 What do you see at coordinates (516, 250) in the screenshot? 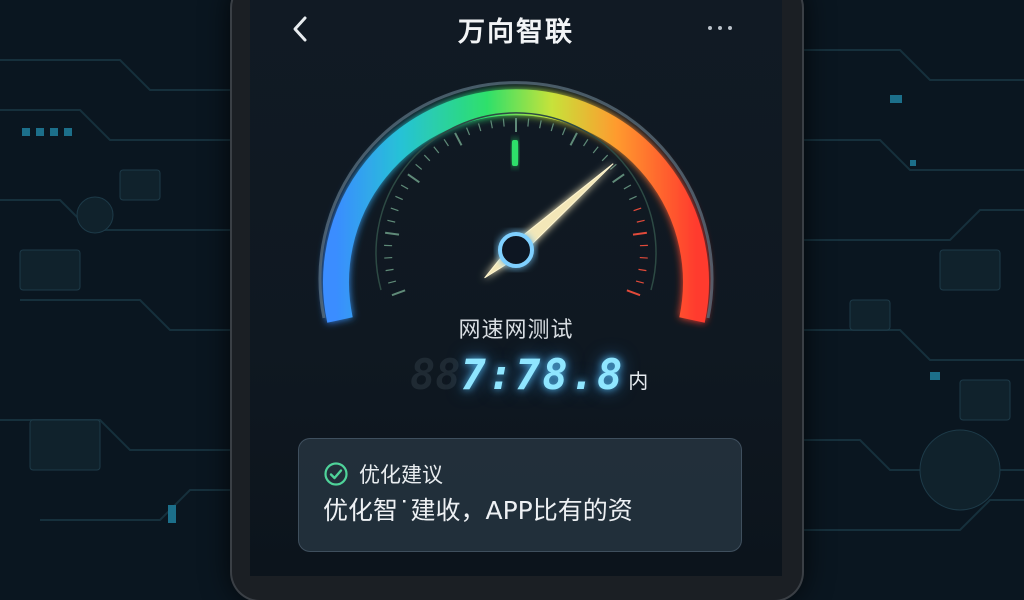
I see `gauge-hub` at bounding box center [516, 250].